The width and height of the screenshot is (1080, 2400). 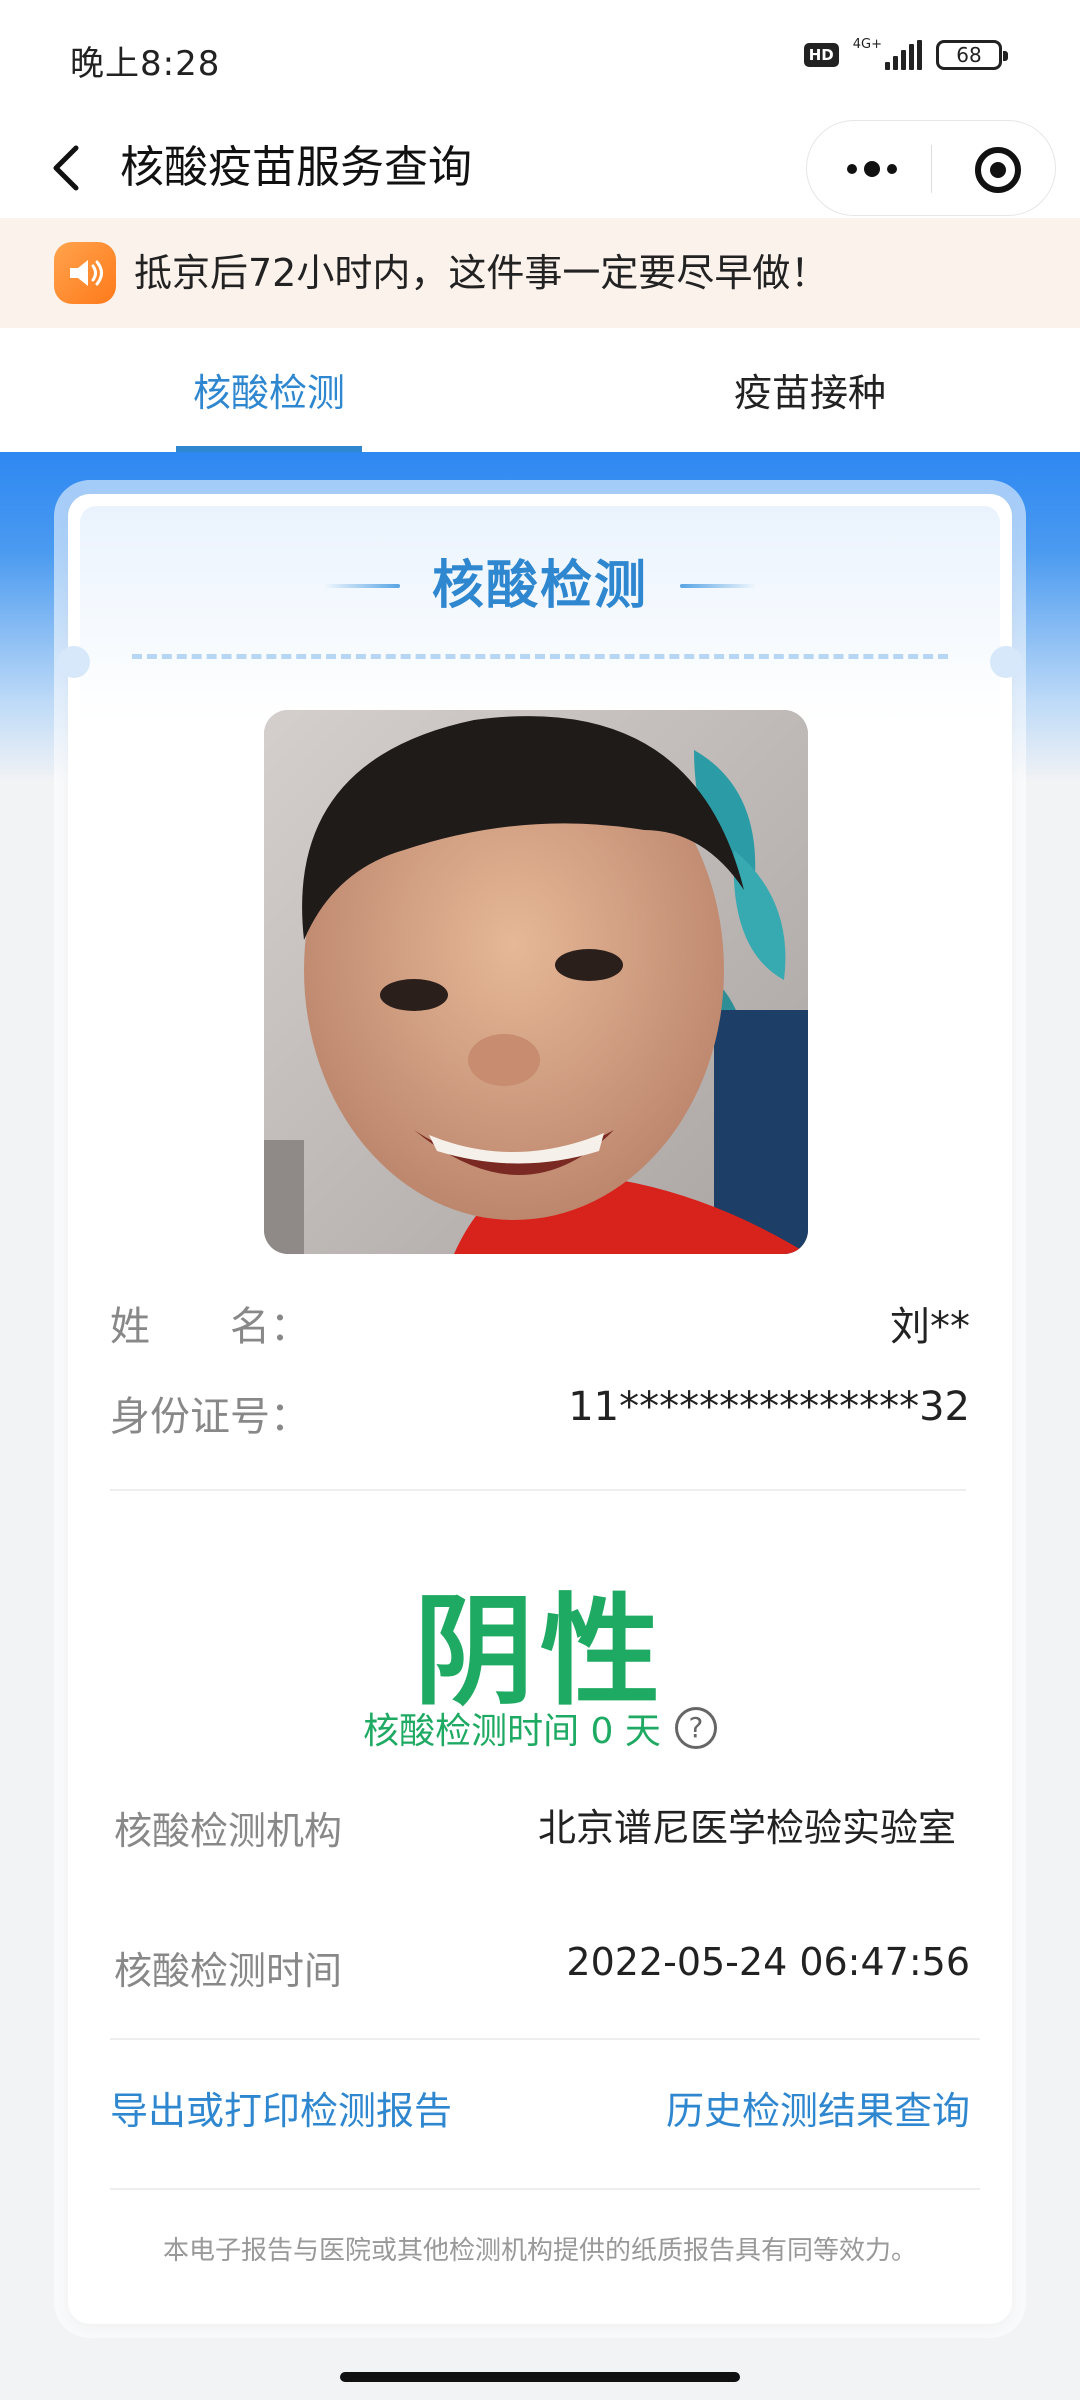 I want to click on id-label: 身份证号：, so click(x=210, y=1417).